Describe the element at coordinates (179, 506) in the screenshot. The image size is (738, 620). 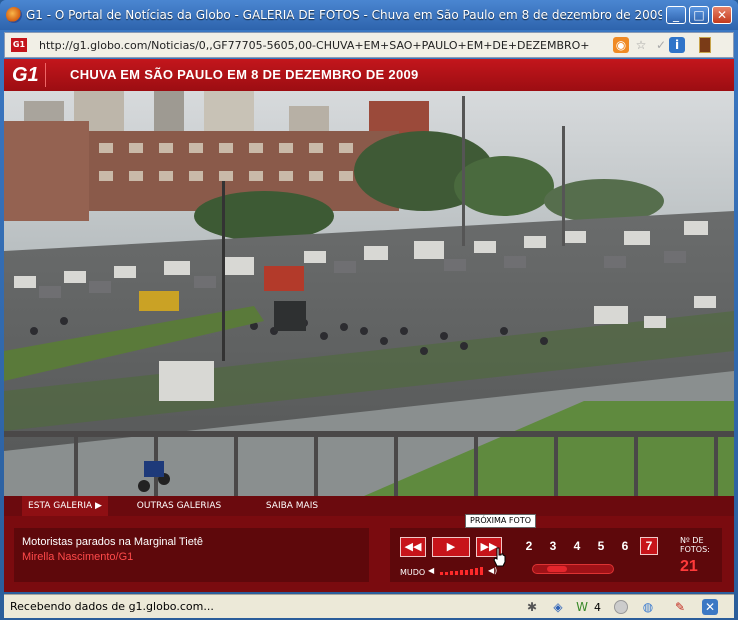
I see `tab-outras-galerias: OUTRAS GALERIAS` at that location.